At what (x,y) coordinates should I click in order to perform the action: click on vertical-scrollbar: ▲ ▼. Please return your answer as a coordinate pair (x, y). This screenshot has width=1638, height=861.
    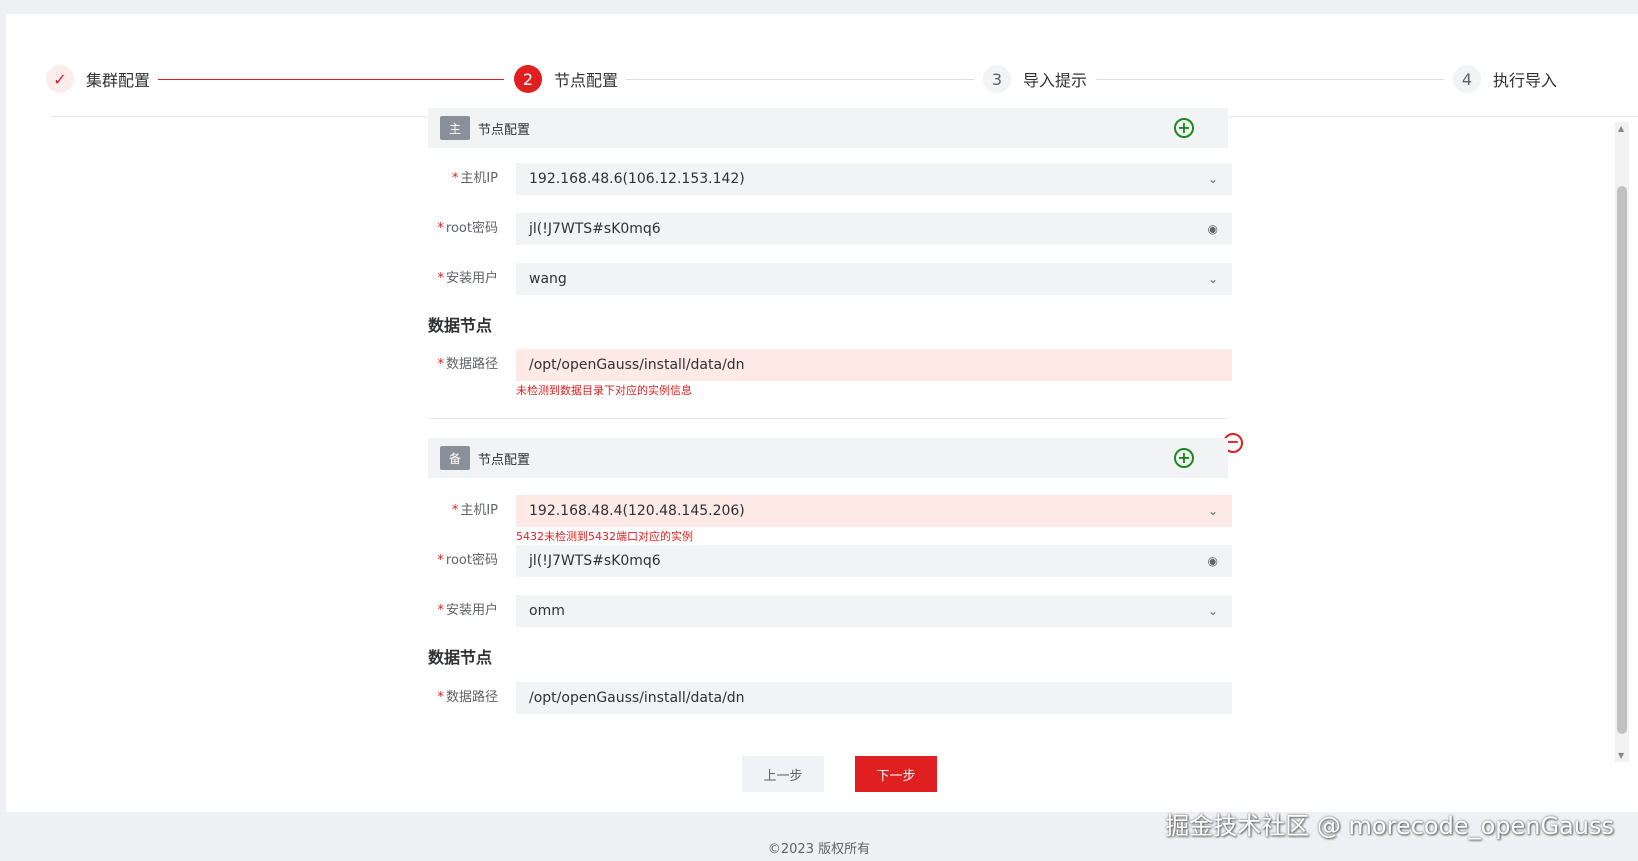
    Looking at the image, I should click on (1622, 442).